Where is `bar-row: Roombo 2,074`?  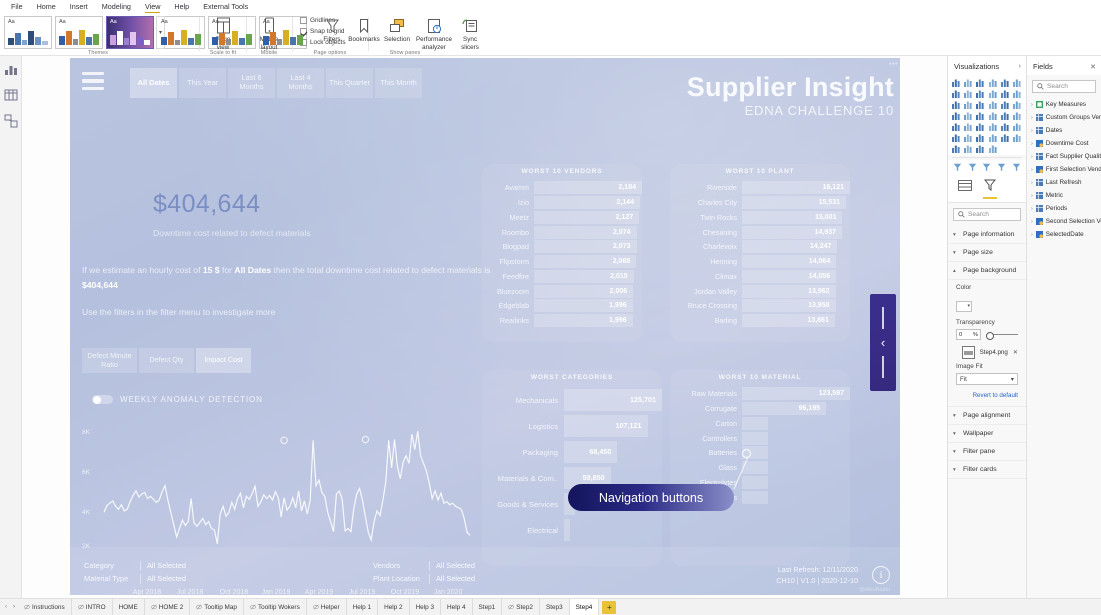 bar-row: Roombo 2,074 is located at coordinates (562, 232).